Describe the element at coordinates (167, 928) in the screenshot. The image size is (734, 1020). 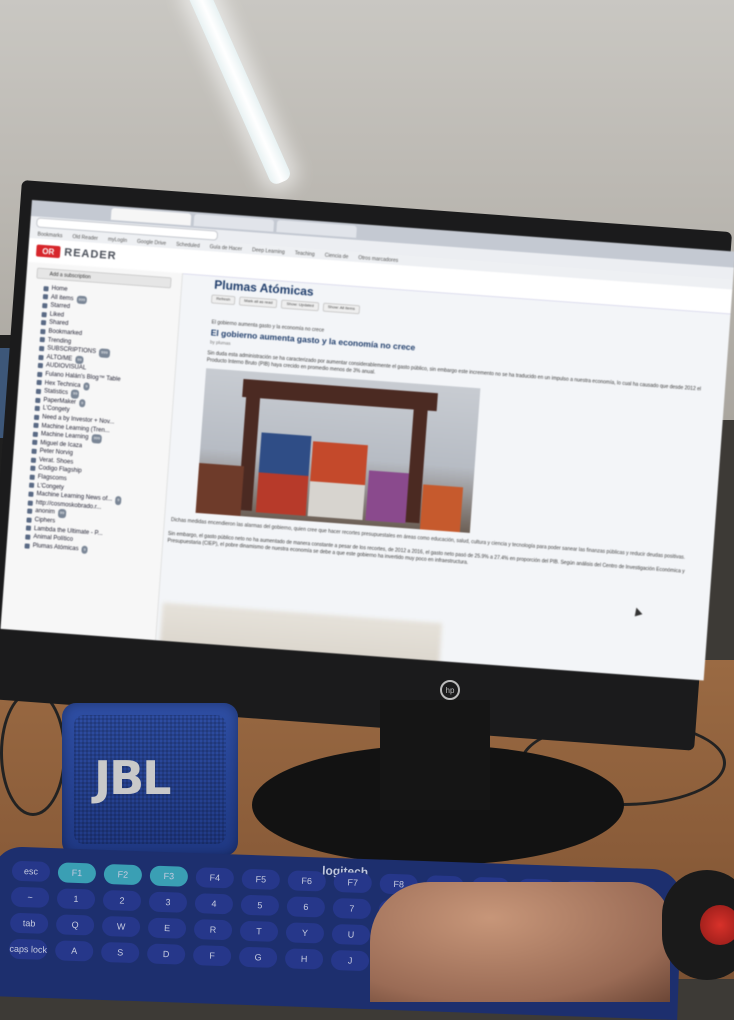
I see `keyboard-key: E` at that location.